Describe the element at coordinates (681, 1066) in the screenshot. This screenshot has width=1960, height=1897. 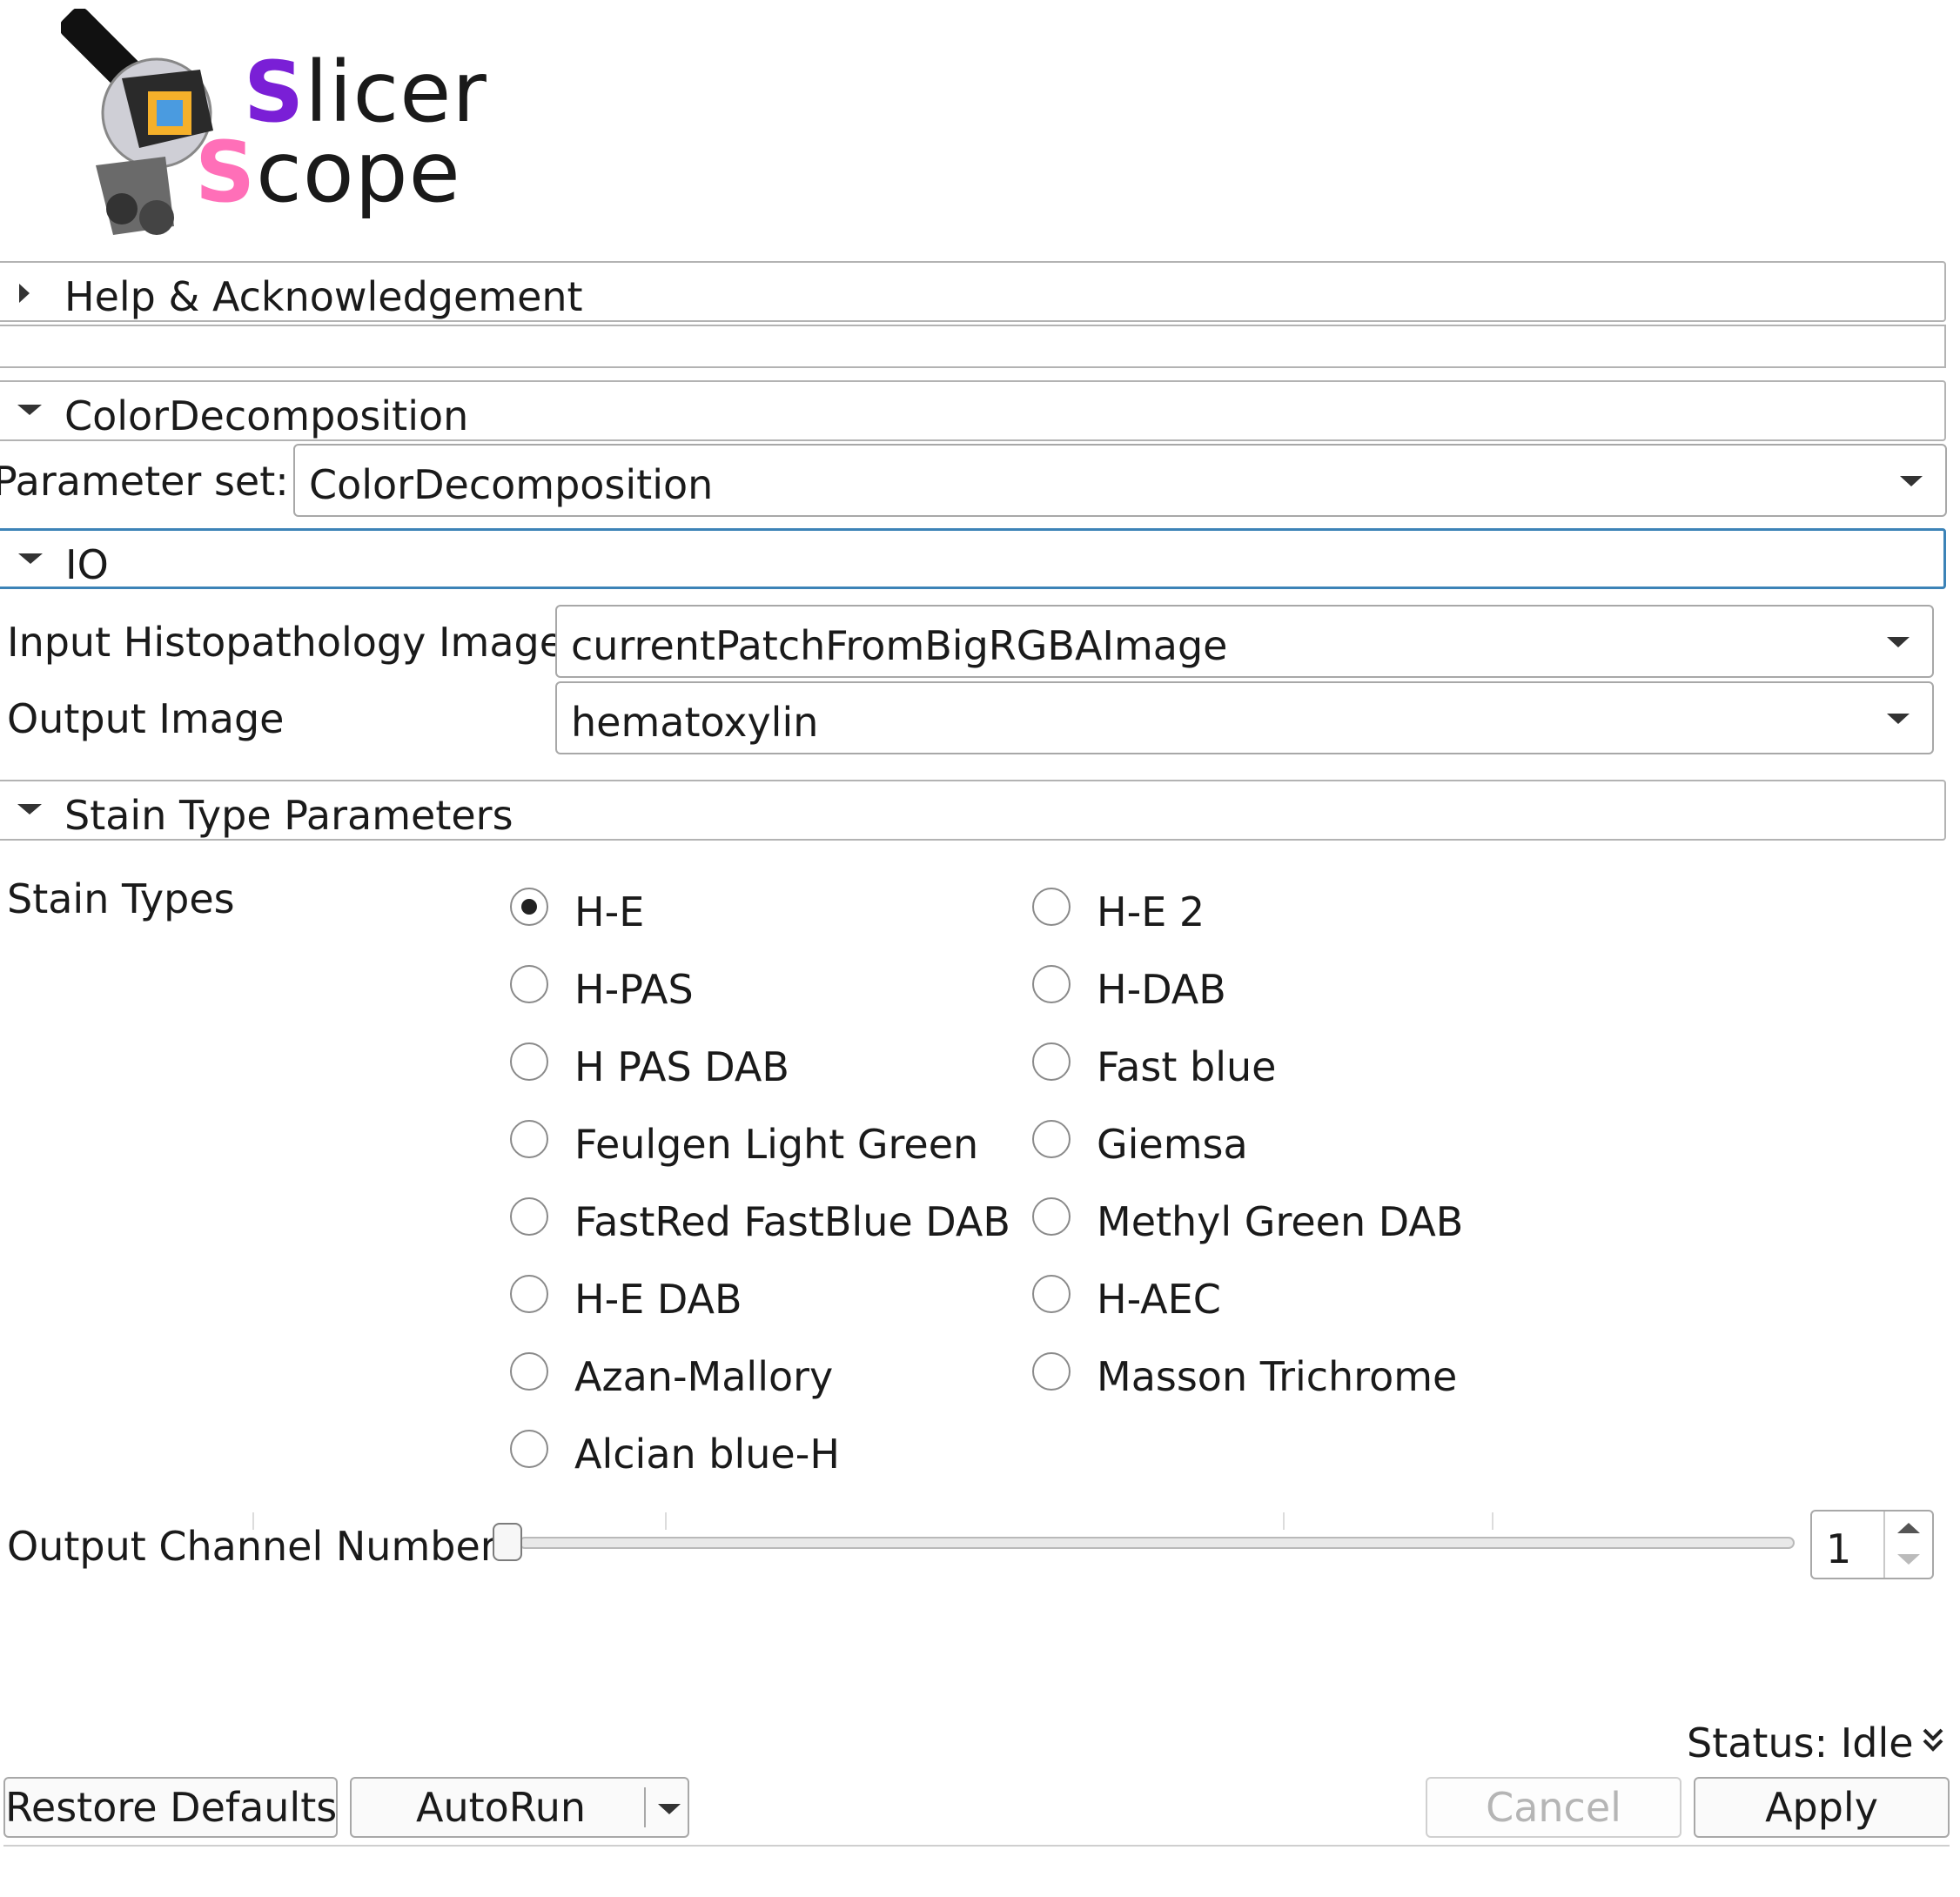
I see `radio-label: H PAS DAB` at that location.